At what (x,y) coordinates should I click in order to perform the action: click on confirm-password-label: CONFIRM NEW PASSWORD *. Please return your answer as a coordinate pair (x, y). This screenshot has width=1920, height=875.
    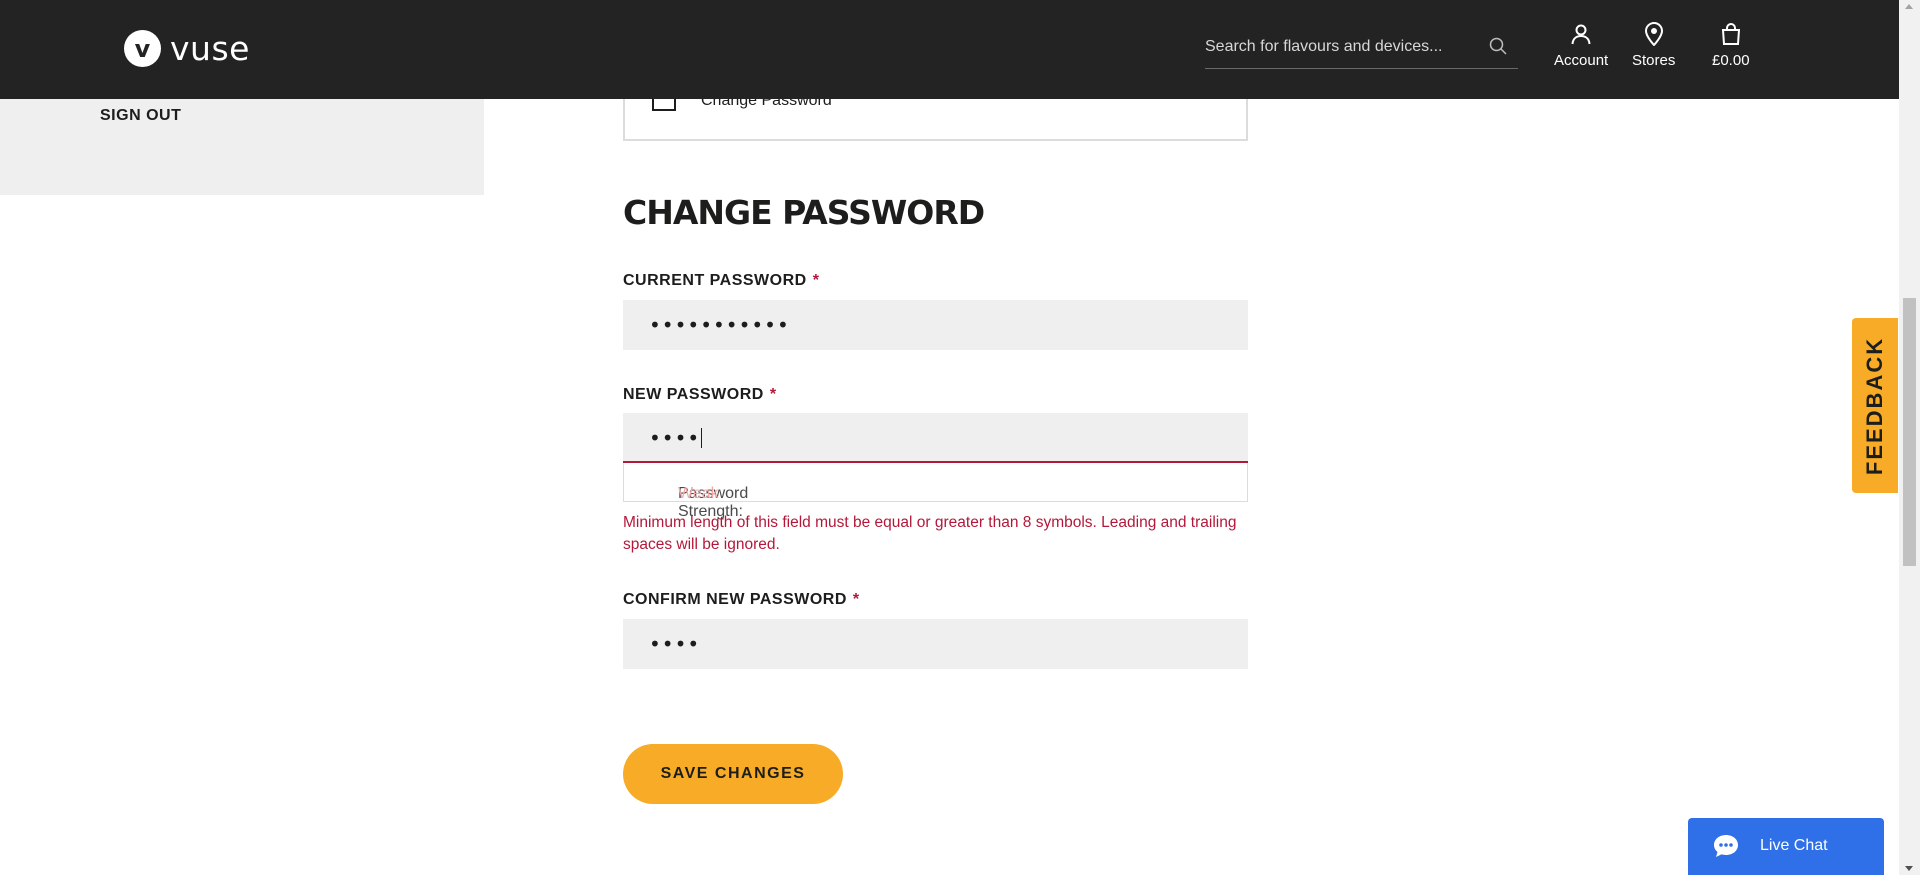
    Looking at the image, I should click on (741, 600).